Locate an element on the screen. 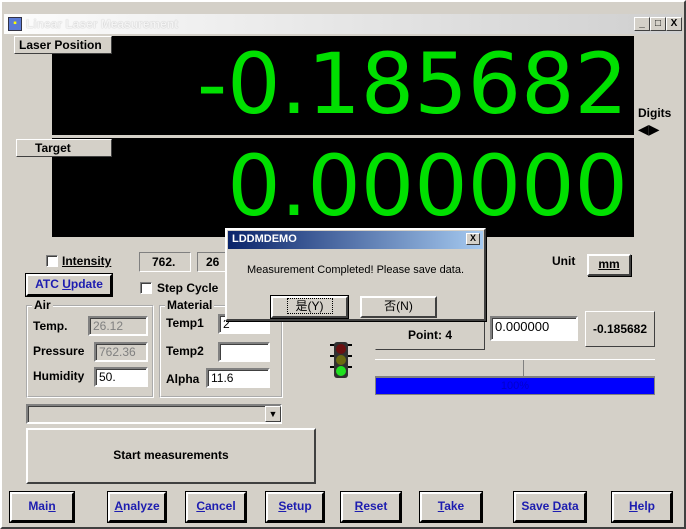 Image resolution: width=686 pixels, height=529 pixels. dialog-no-button: 否(N) is located at coordinates (398, 307).